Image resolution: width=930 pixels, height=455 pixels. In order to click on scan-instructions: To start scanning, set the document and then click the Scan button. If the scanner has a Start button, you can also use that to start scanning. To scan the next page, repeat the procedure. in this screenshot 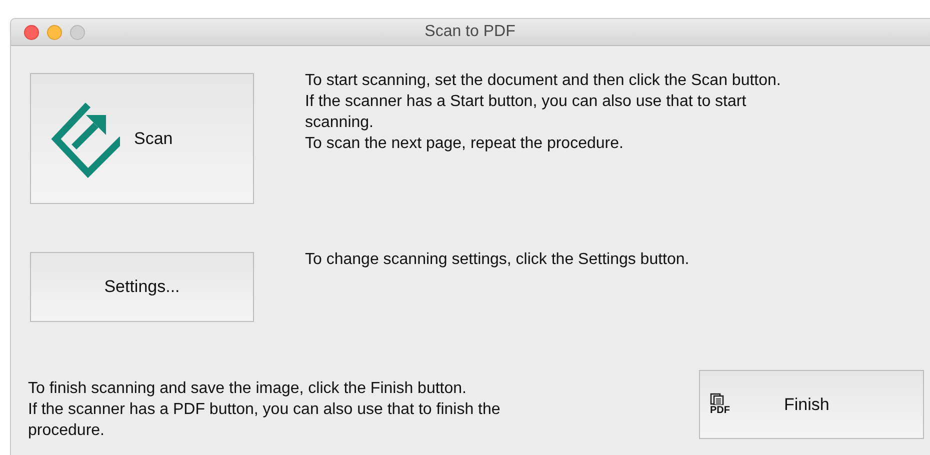, I will do `click(543, 112)`.